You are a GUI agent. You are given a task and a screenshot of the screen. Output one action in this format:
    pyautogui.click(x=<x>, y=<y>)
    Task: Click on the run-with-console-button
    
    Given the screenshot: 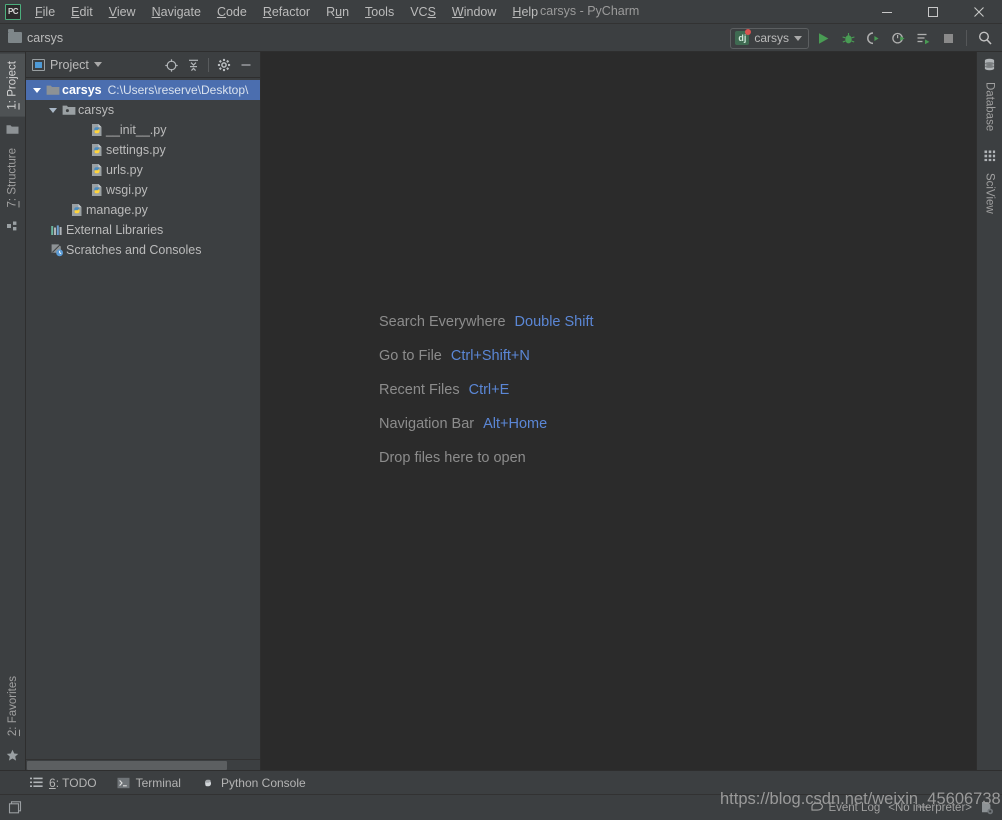 What is the action you would take?
    pyautogui.click(x=923, y=38)
    